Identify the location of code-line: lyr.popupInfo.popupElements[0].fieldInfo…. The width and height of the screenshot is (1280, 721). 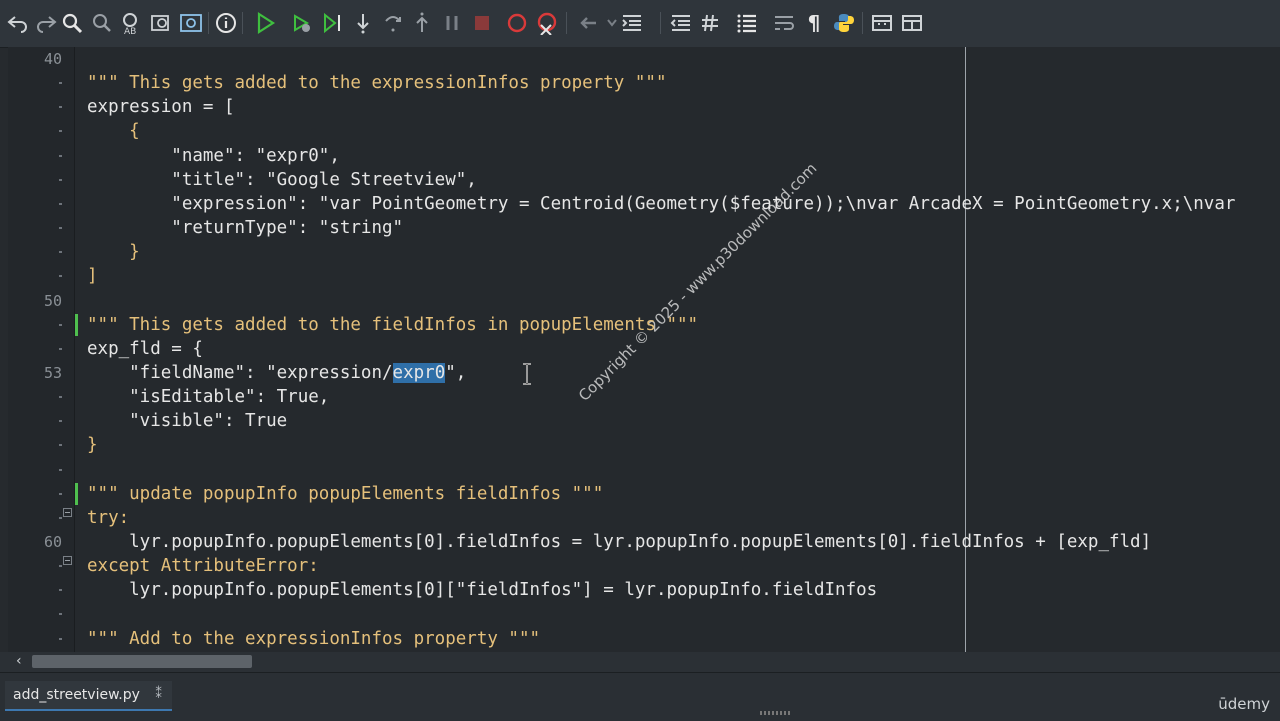
(619, 542).